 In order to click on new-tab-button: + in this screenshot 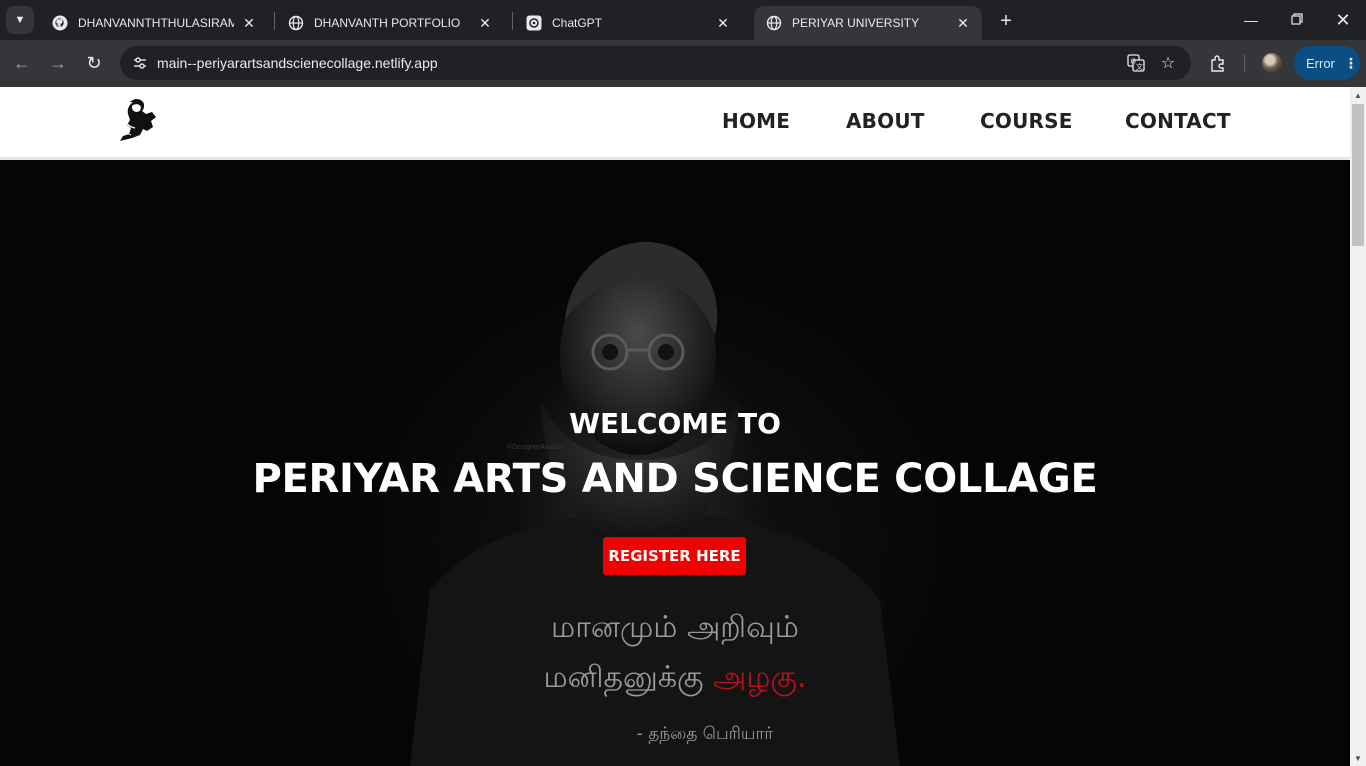, I will do `click(1006, 21)`.